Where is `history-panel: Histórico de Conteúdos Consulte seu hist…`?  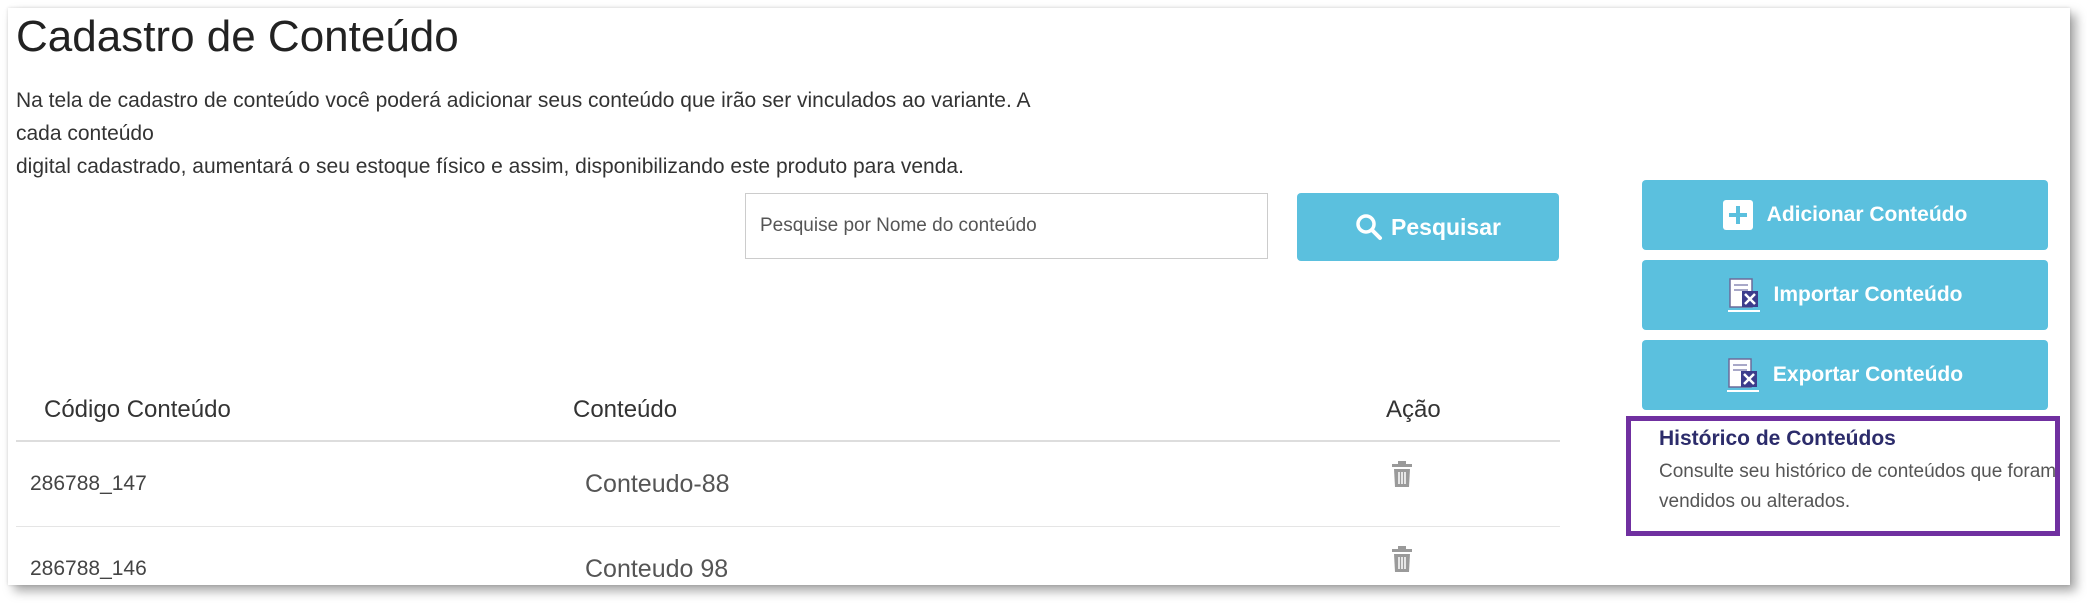 history-panel: Histórico de Conteúdos Consulte seu hist… is located at coordinates (1843, 476).